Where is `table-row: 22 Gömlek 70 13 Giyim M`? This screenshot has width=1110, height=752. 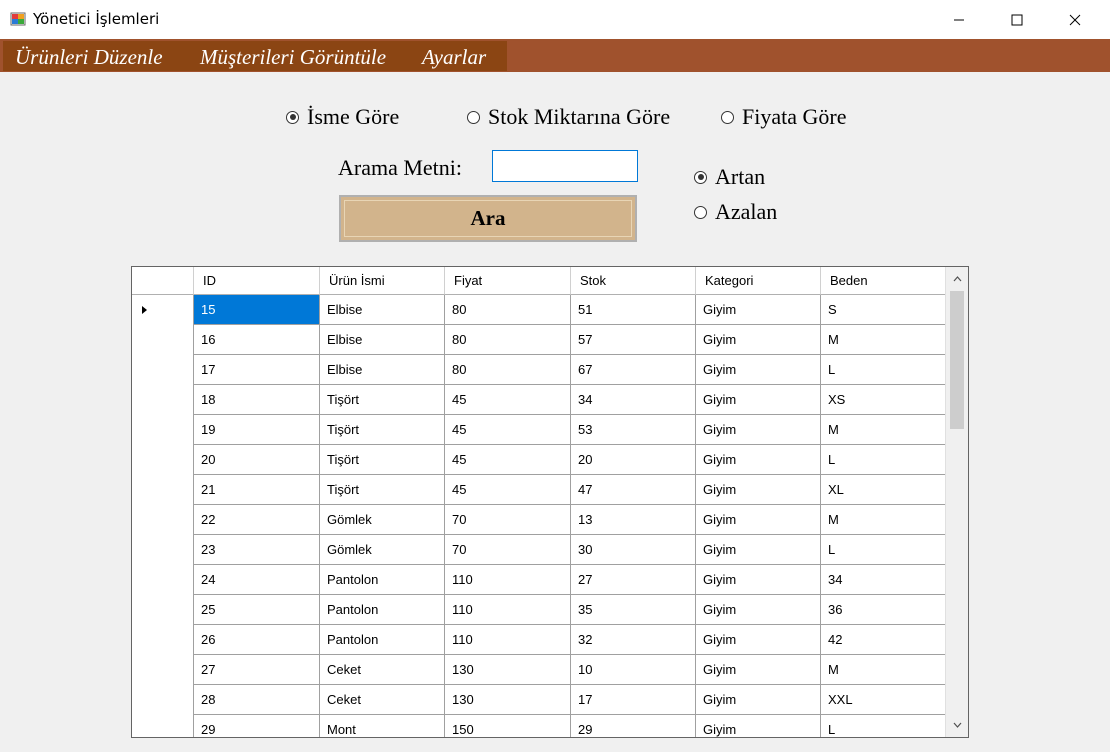
table-row: 22 Gömlek 70 13 Giyim M is located at coordinates (539, 520).